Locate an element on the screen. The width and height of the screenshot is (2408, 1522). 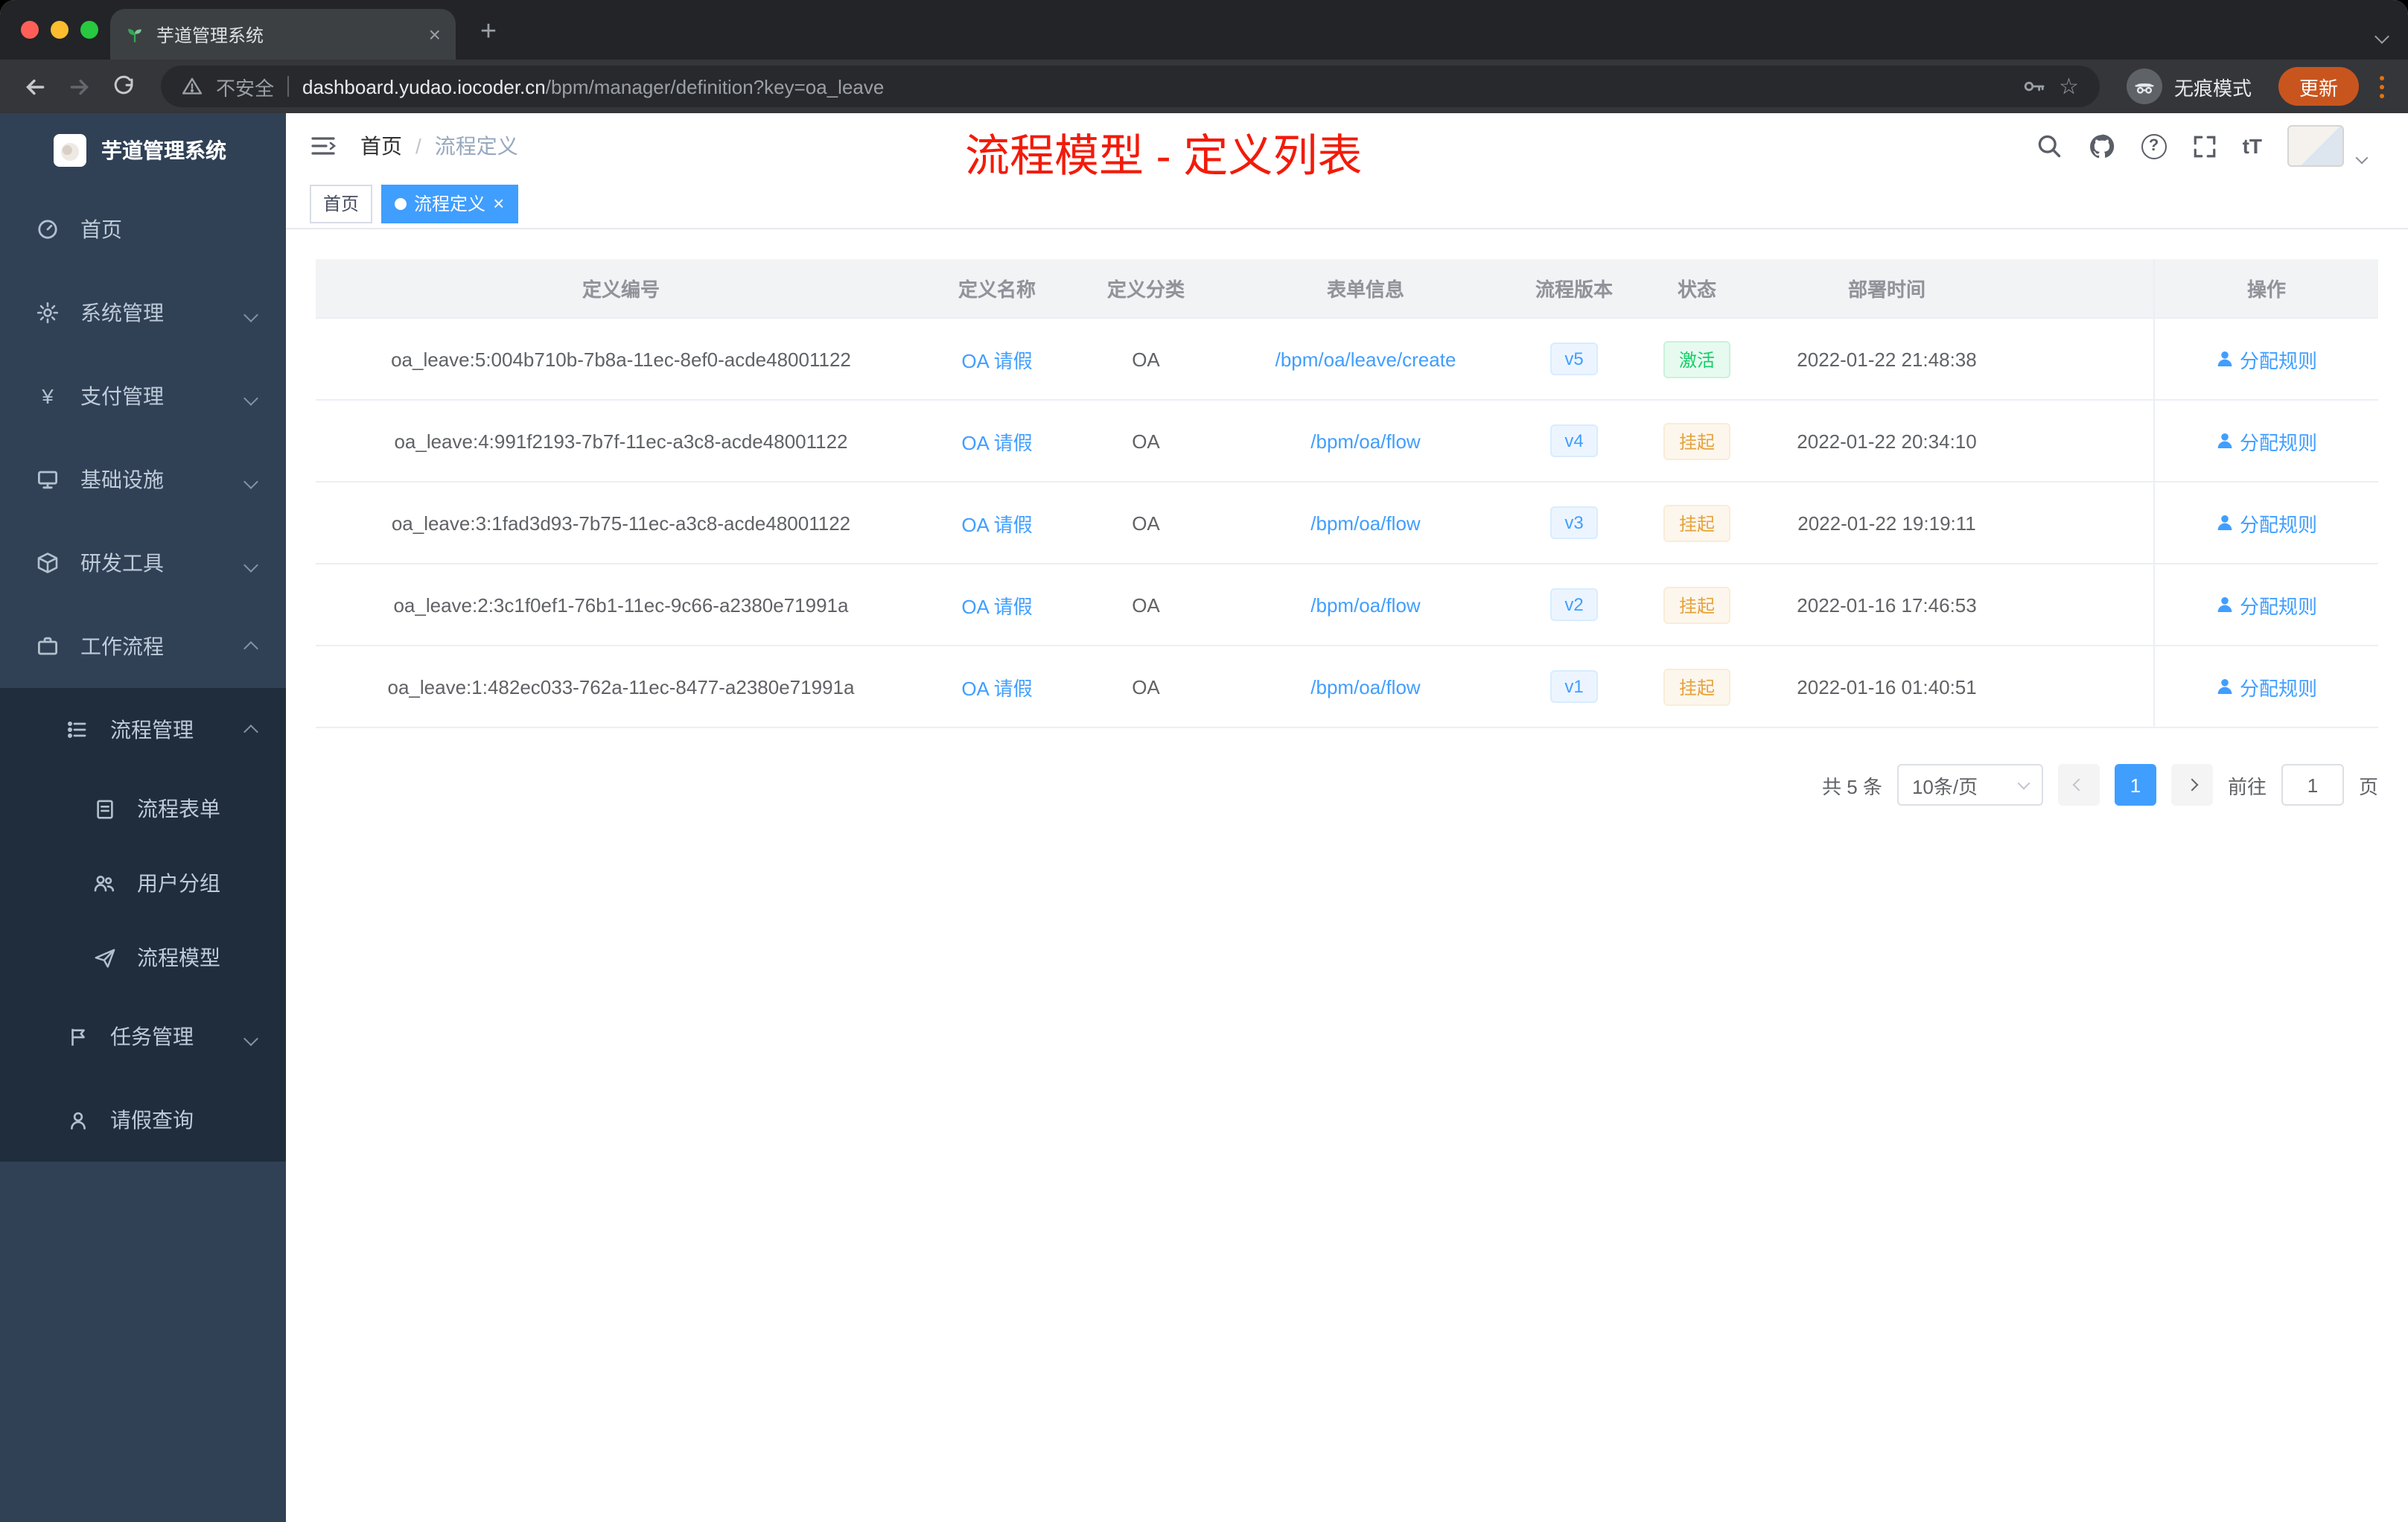
sidebar-item-infra: 基础设施 is located at coordinates (143, 479).